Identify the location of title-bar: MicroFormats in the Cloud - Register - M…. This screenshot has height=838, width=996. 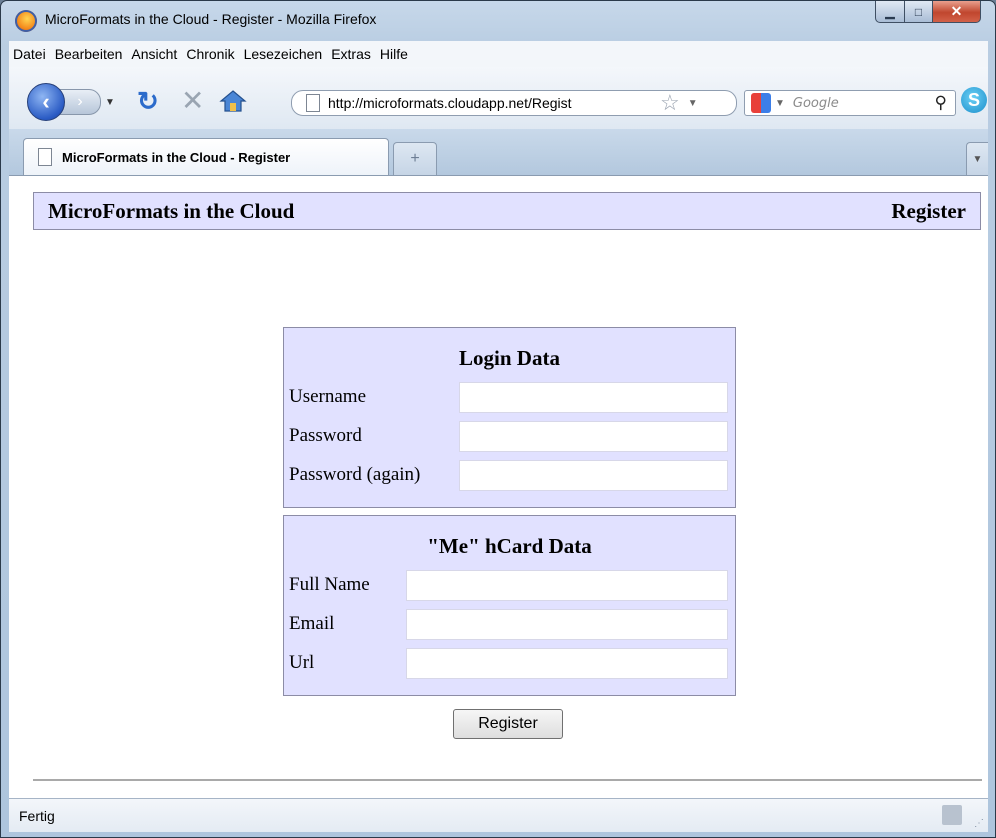
(498, 20).